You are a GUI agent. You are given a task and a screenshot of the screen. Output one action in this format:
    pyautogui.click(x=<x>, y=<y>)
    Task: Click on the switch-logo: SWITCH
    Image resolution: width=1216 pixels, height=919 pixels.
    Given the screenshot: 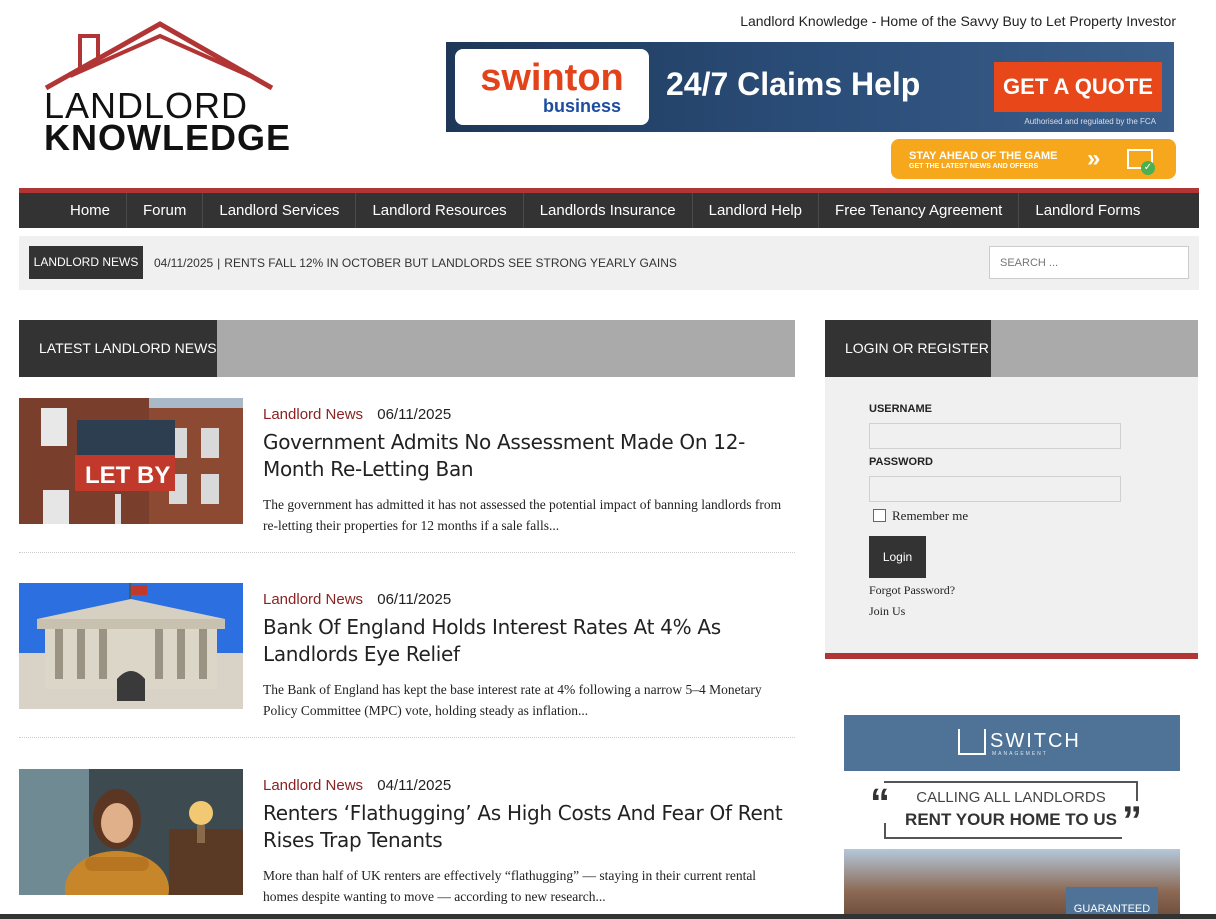 What is the action you would take?
    pyautogui.click(x=1035, y=741)
    